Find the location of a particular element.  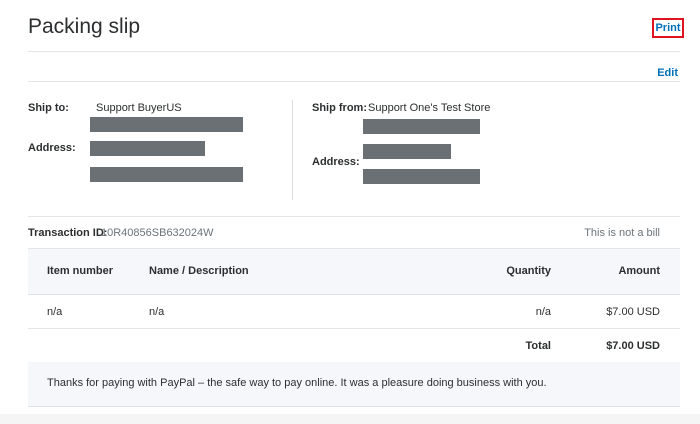

ship-to-address-label: Address: is located at coordinates (52, 148).